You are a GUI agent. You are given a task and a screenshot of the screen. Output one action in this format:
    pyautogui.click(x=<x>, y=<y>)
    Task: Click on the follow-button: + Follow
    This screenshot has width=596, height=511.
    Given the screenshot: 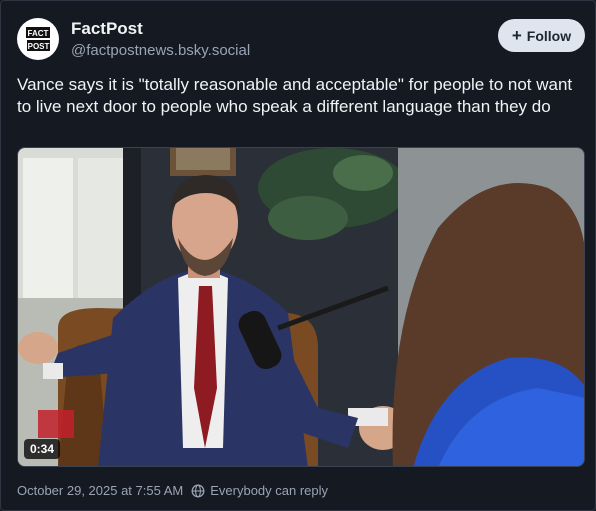 What is the action you would take?
    pyautogui.click(x=541, y=35)
    